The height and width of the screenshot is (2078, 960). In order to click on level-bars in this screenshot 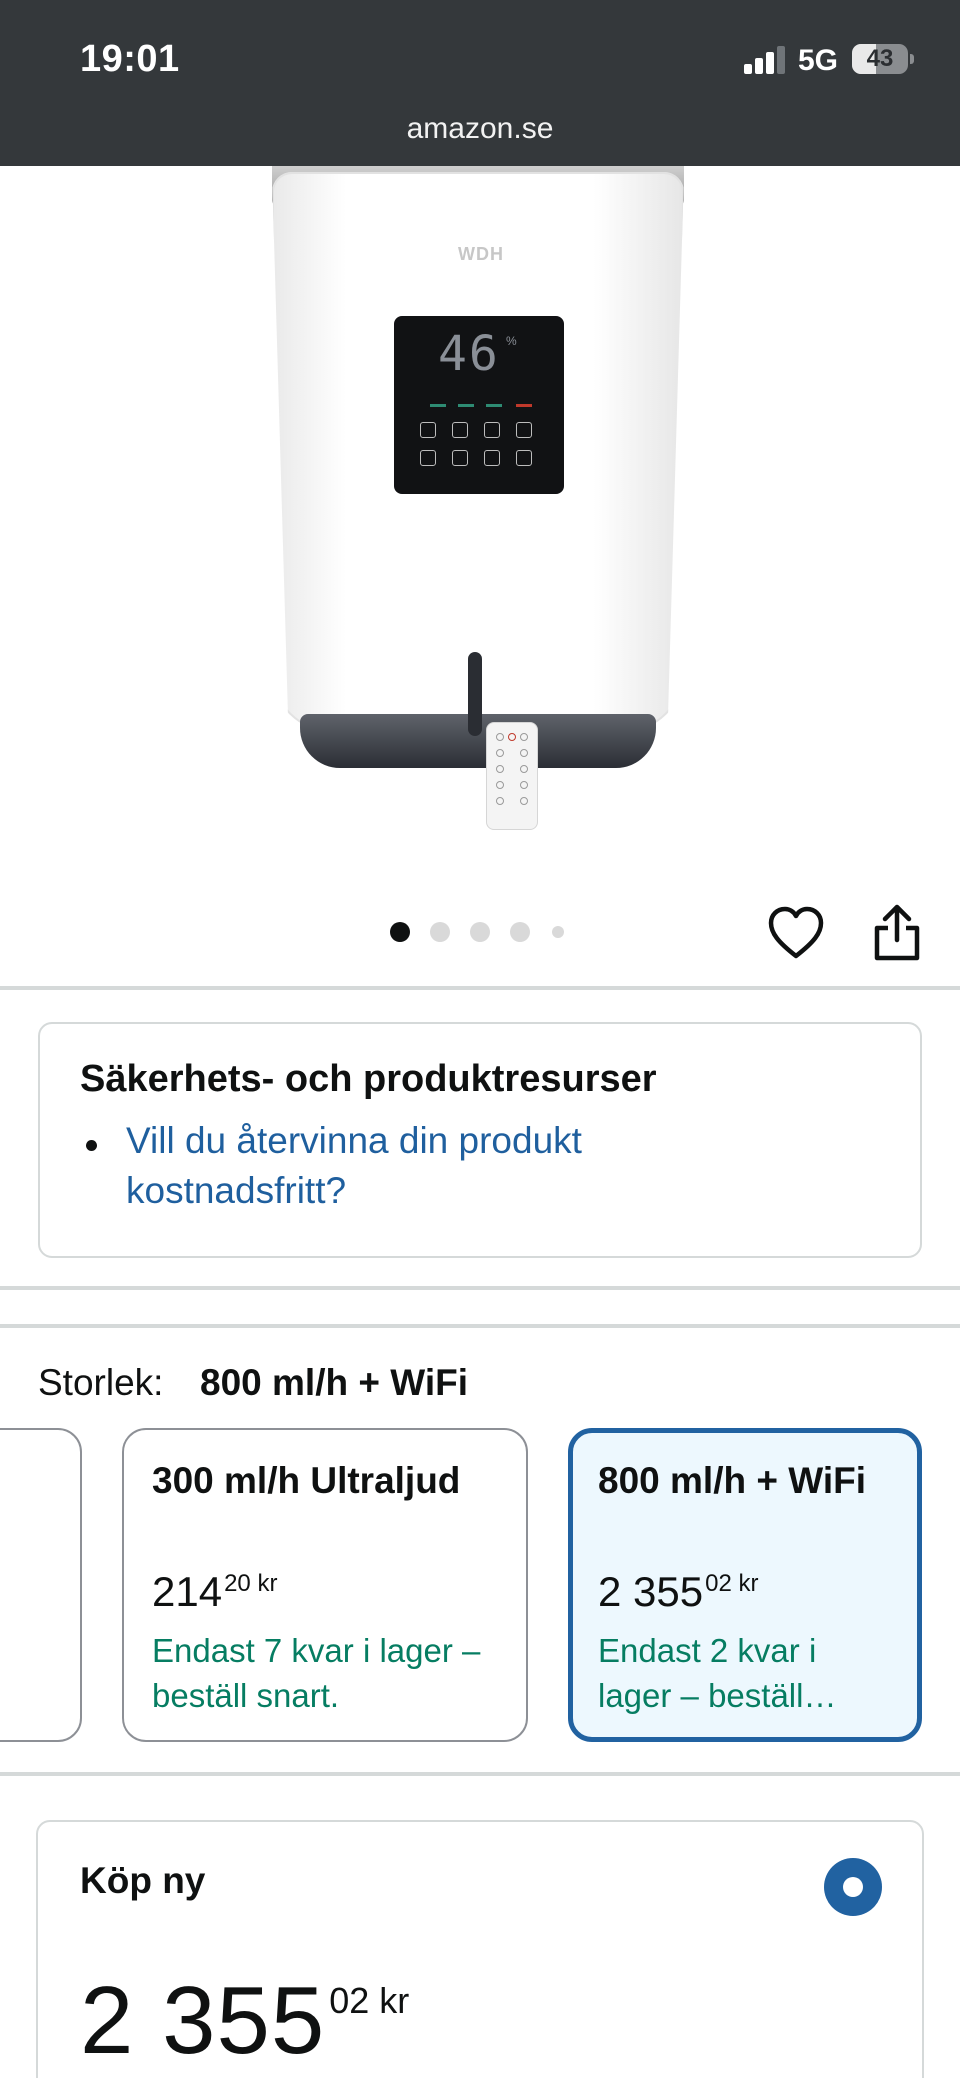, I will do `click(482, 405)`.